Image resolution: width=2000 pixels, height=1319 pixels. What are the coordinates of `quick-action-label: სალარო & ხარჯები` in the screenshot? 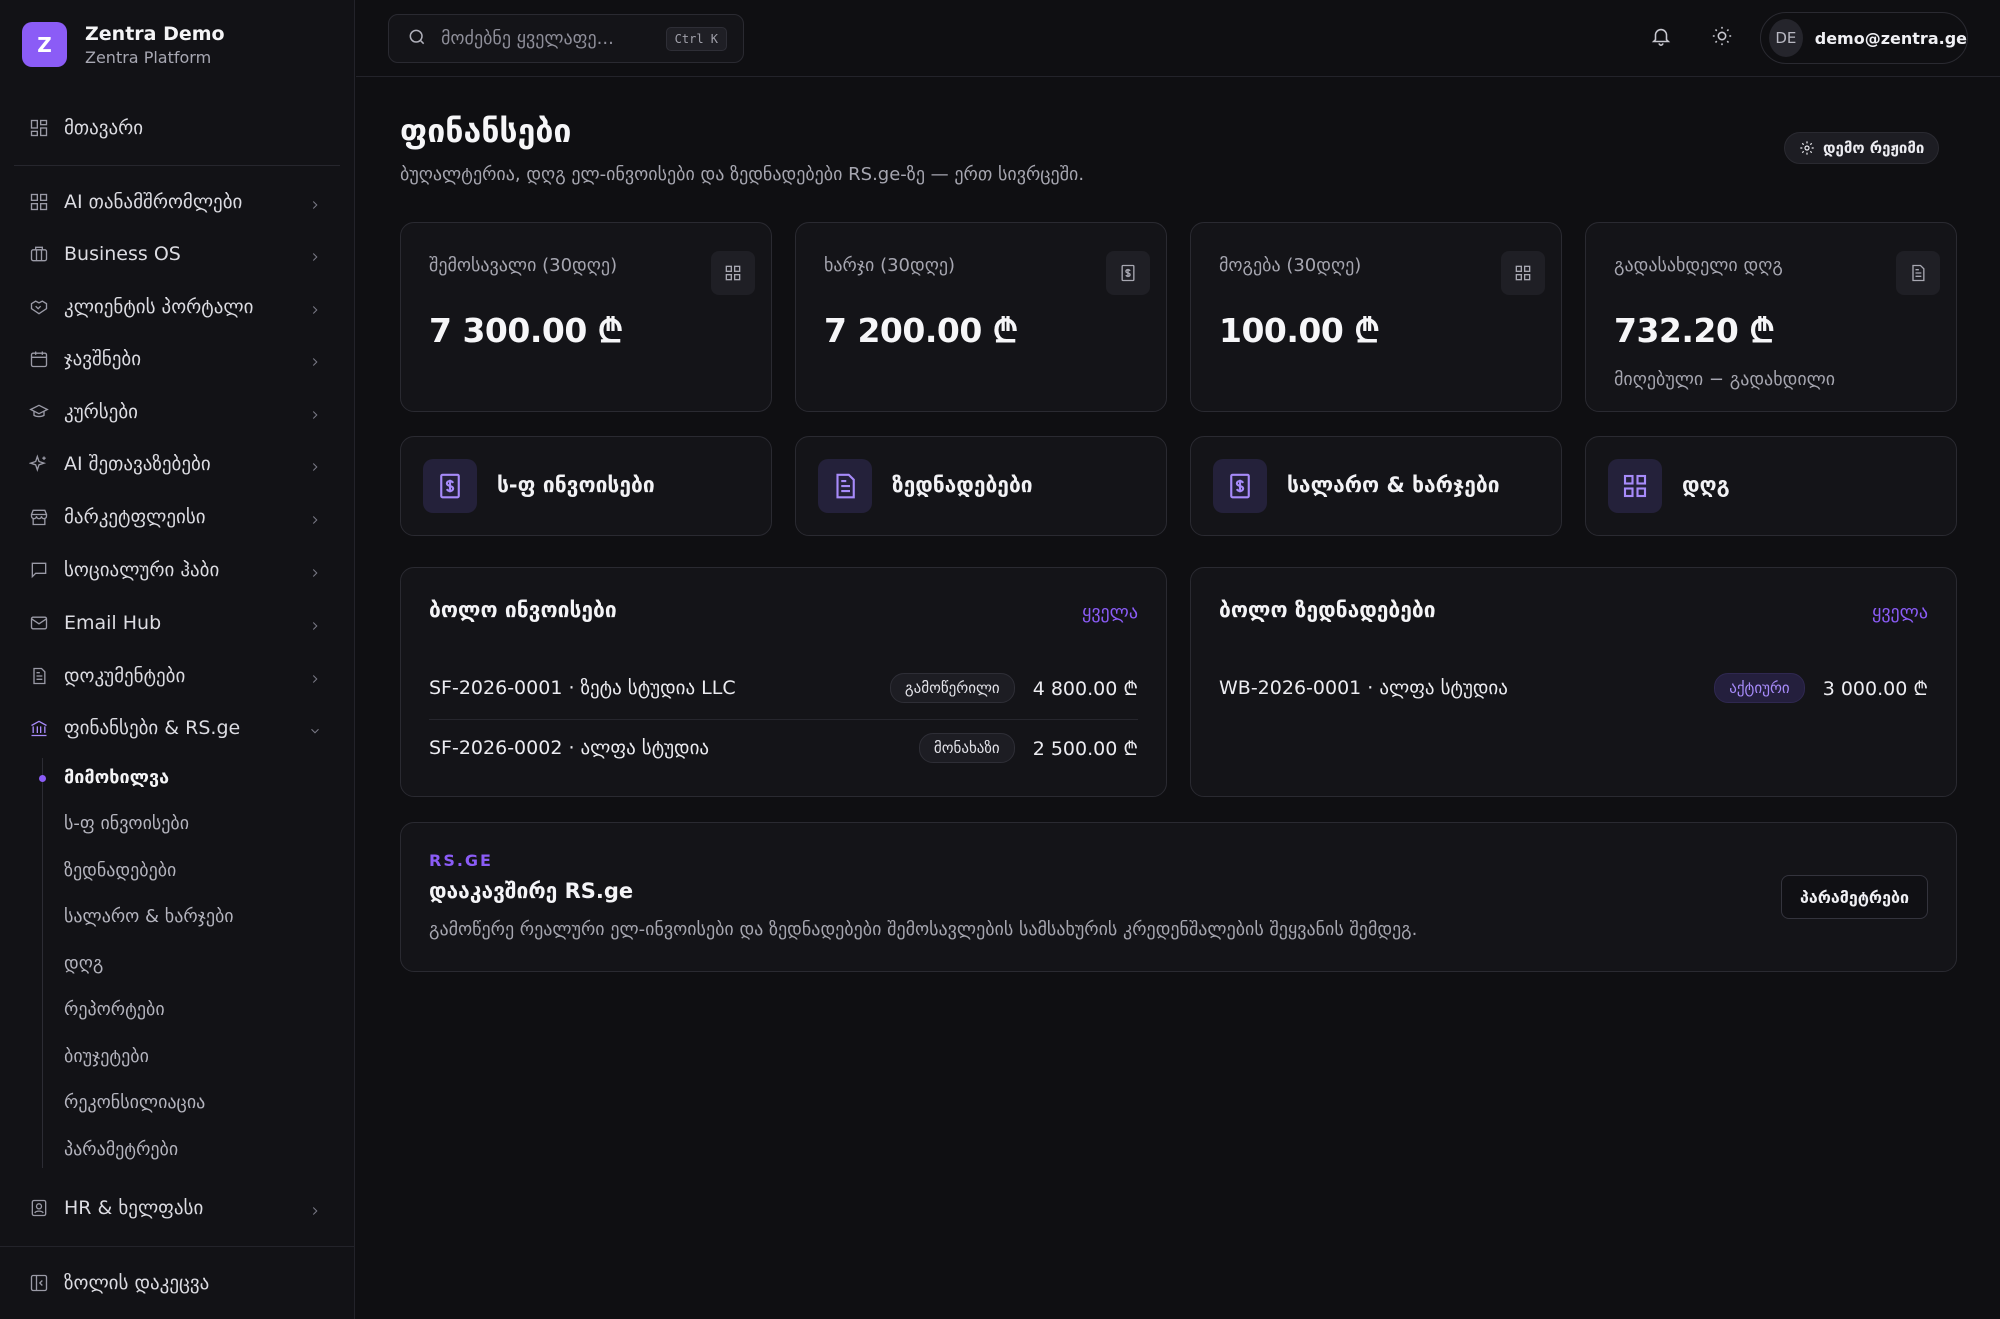 It's located at (1393, 485).